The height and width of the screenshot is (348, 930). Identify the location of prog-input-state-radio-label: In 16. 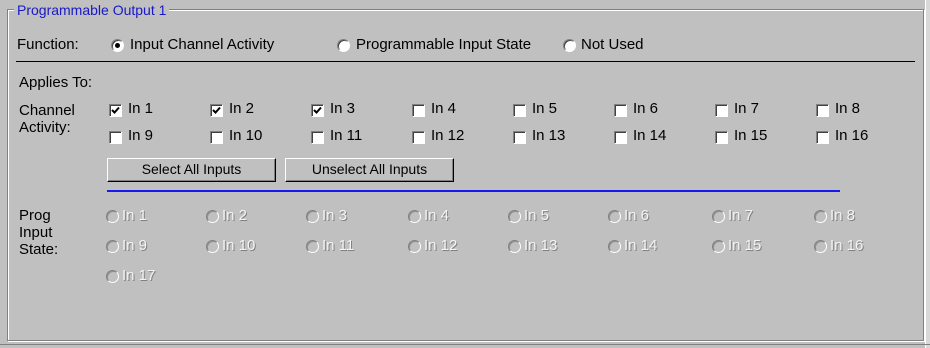
(847, 245).